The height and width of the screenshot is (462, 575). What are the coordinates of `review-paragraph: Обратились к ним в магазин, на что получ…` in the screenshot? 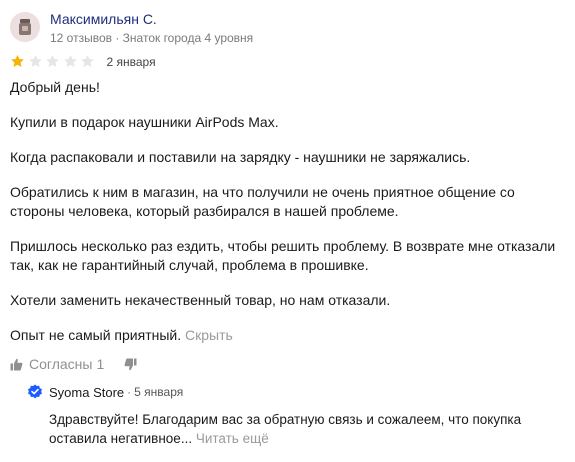 It's located at (262, 201).